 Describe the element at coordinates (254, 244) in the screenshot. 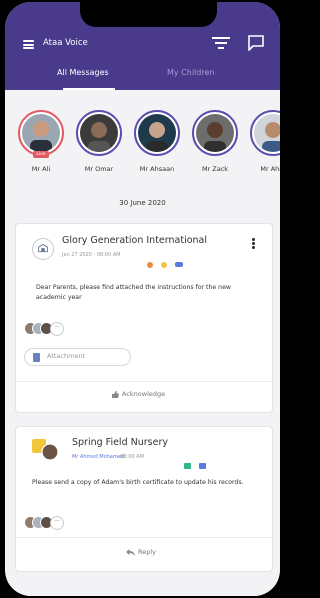

I see `more-options-icon` at that location.